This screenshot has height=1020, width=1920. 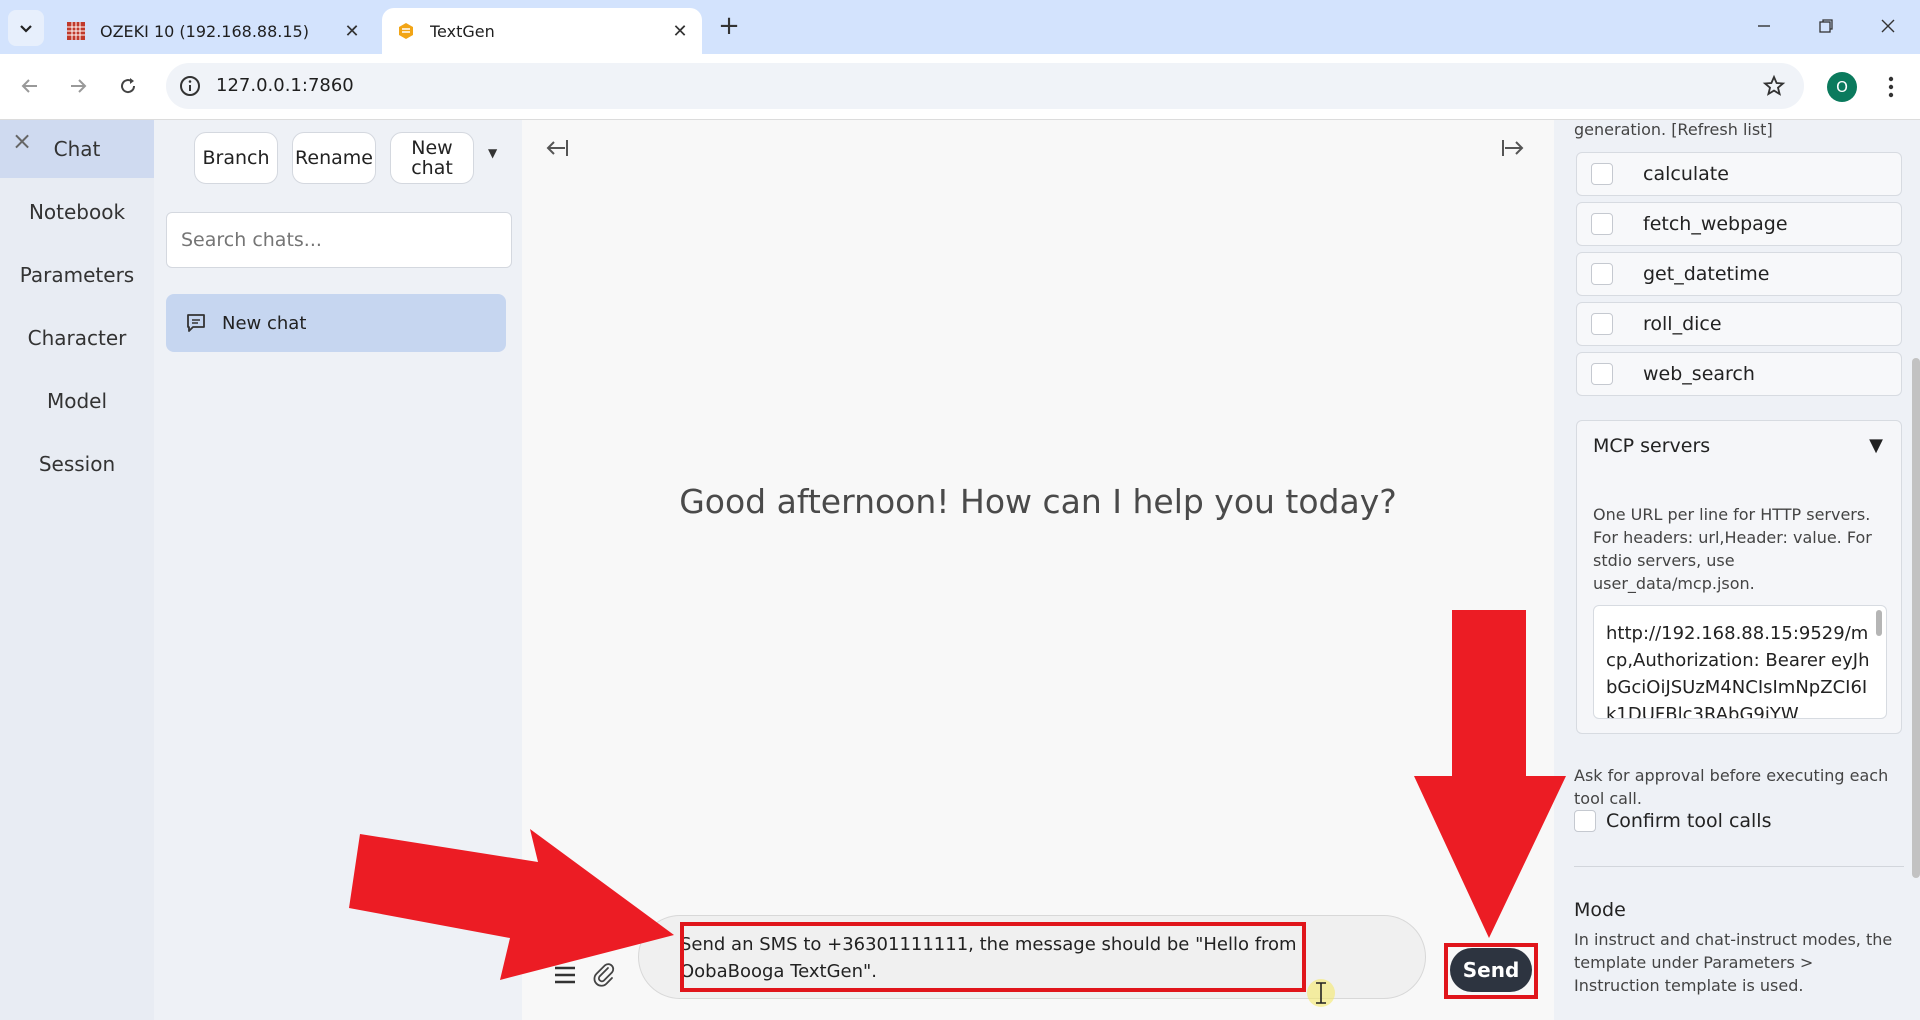 What do you see at coordinates (1891, 87) in the screenshot?
I see `browser-menu-icon` at bounding box center [1891, 87].